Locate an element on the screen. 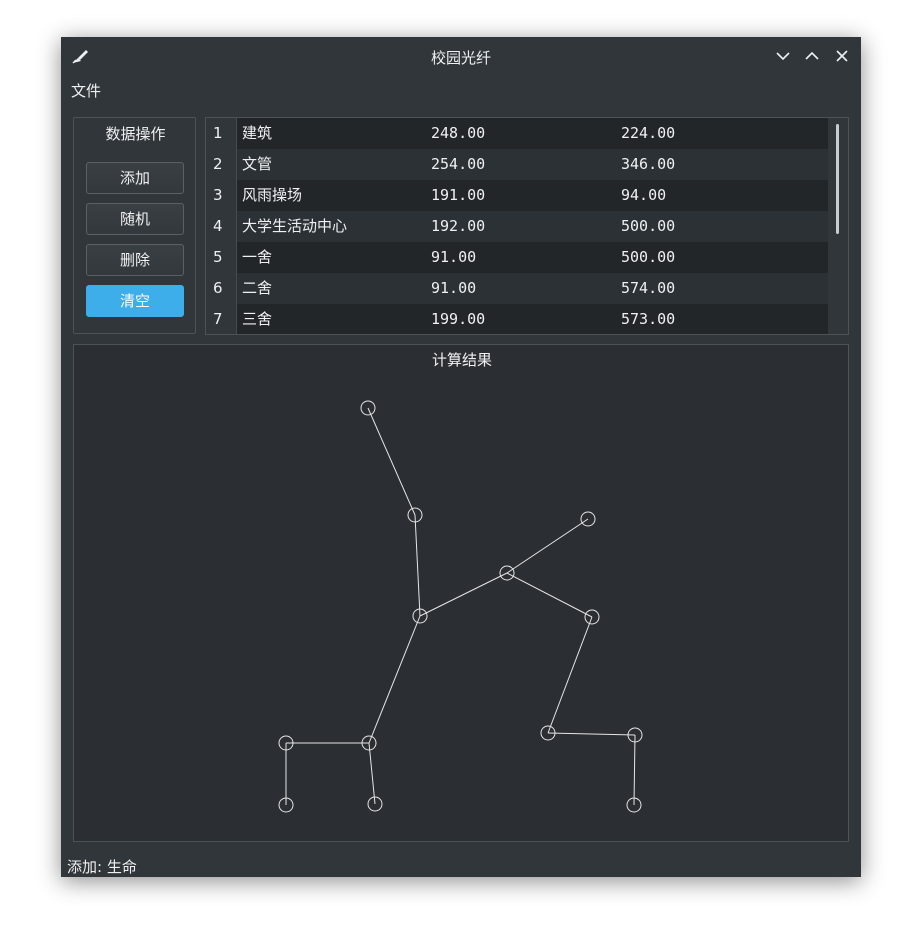 Image resolution: width=922 pixels, height=939 pixels. row-number: 2 is located at coordinates (221, 164).